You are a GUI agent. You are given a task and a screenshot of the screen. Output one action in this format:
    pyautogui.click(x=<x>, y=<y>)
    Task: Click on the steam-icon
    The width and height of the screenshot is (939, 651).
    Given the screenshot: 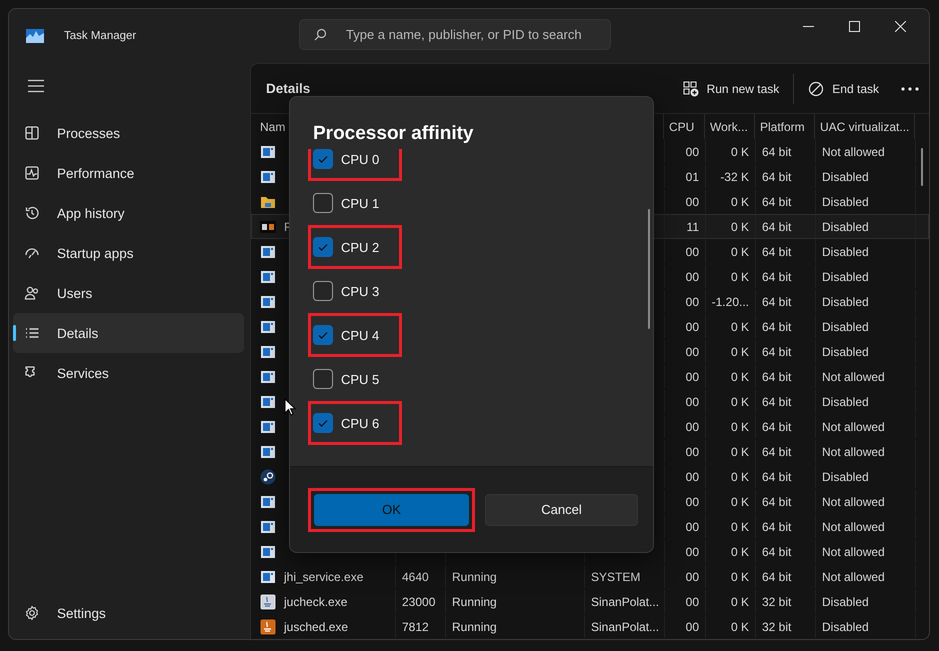 What is the action you would take?
    pyautogui.click(x=268, y=476)
    